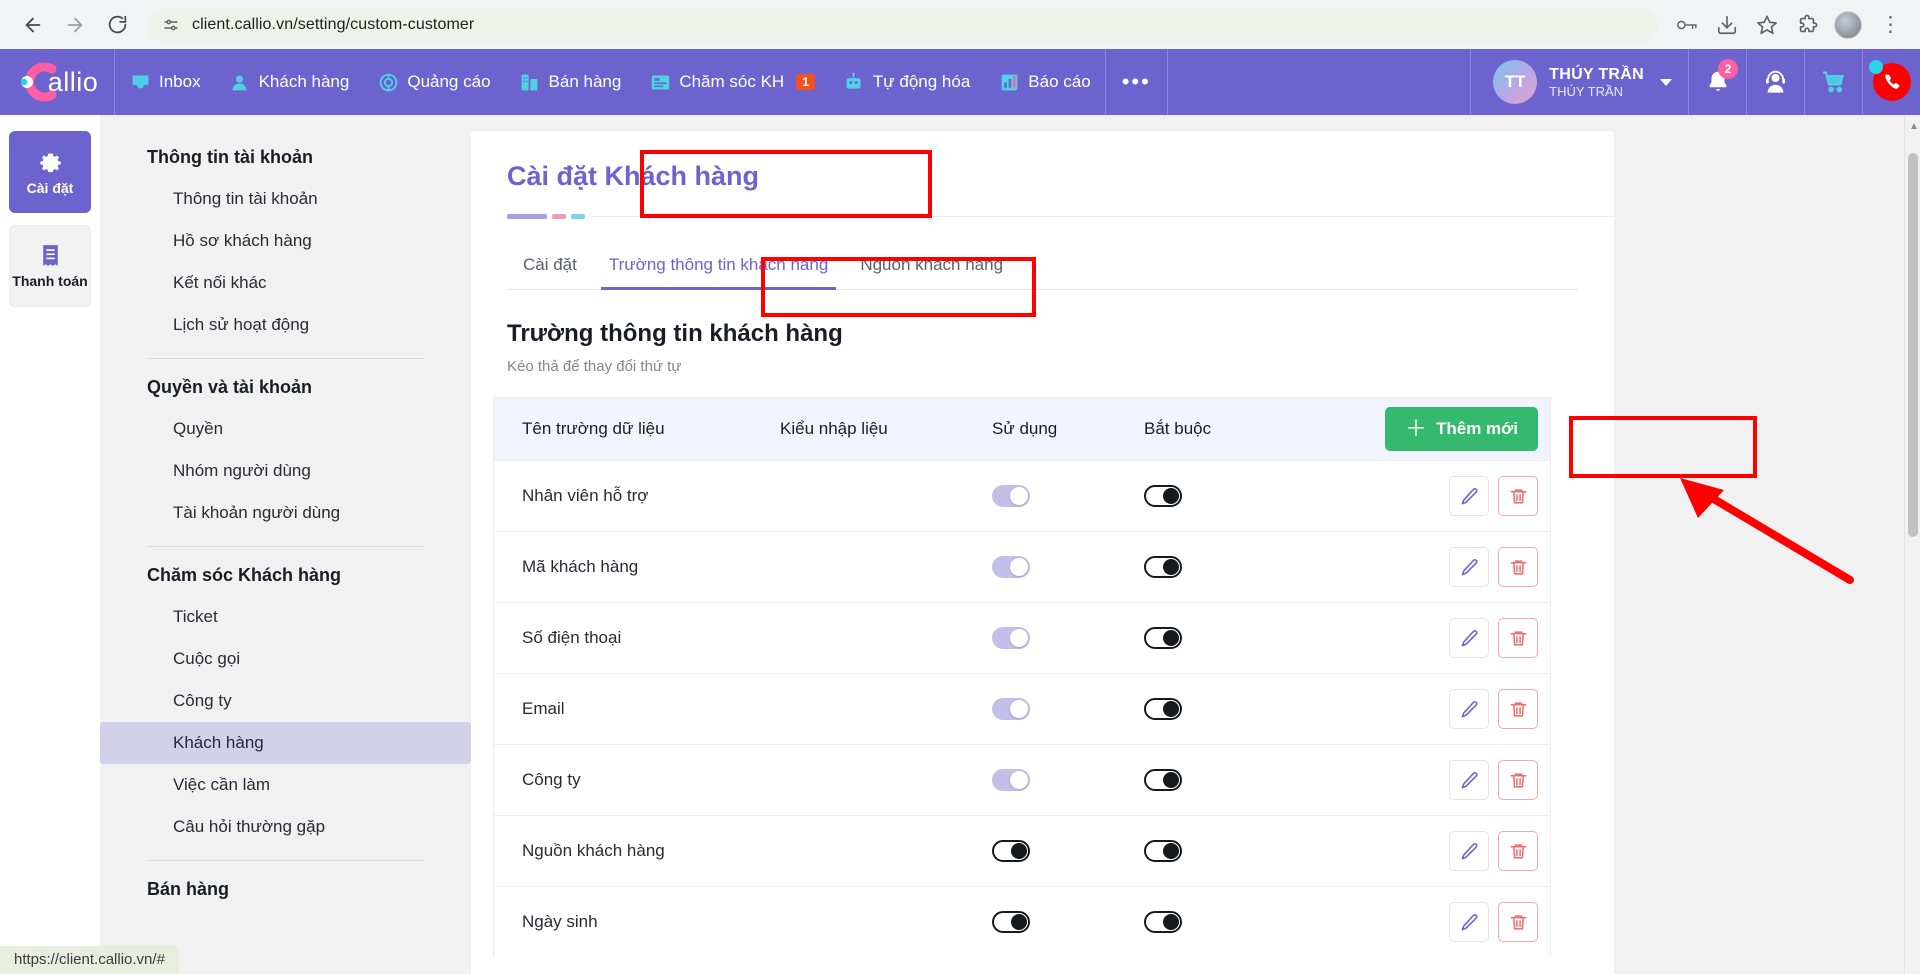 The width and height of the screenshot is (1920, 974). What do you see at coordinates (903, 24) in the screenshot?
I see `address-bar: client.callio.vn/setting/custom-customer` at bounding box center [903, 24].